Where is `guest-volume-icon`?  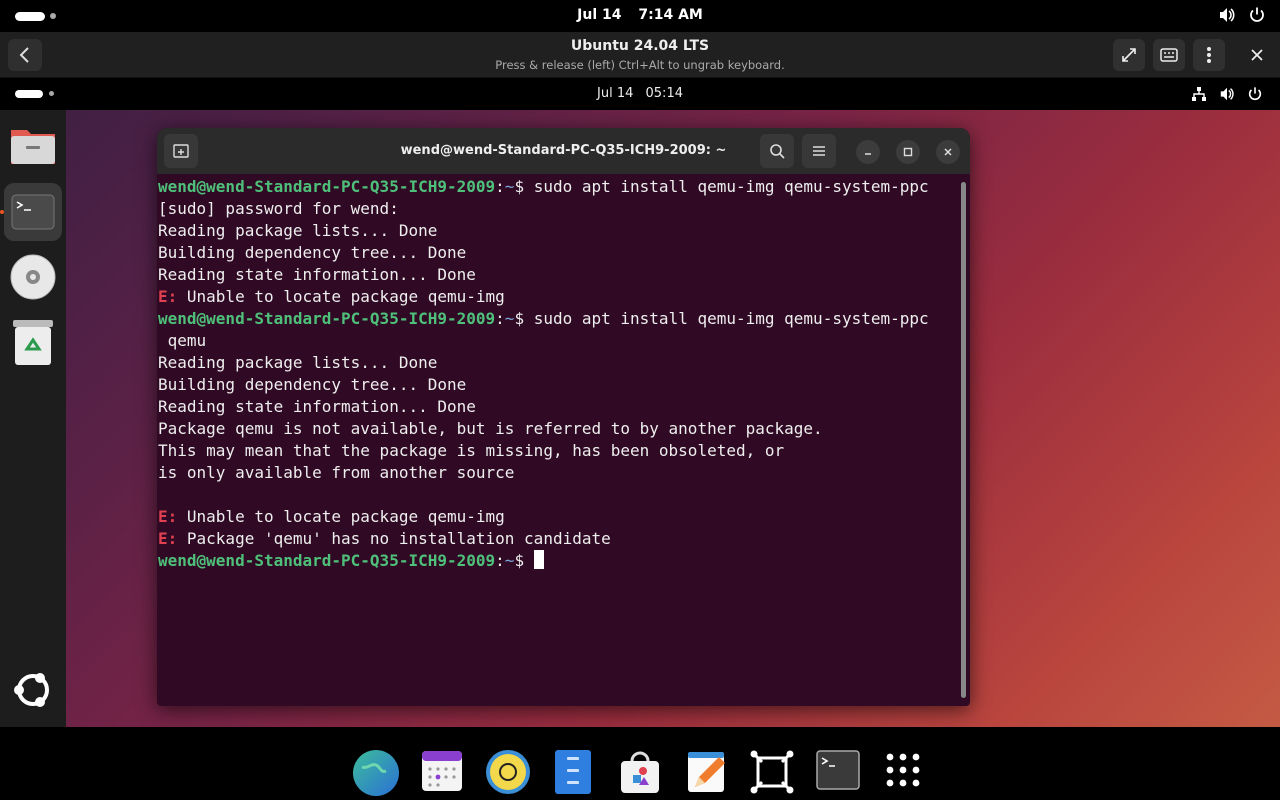
guest-volume-icon is located at coordinates (1227, 96).